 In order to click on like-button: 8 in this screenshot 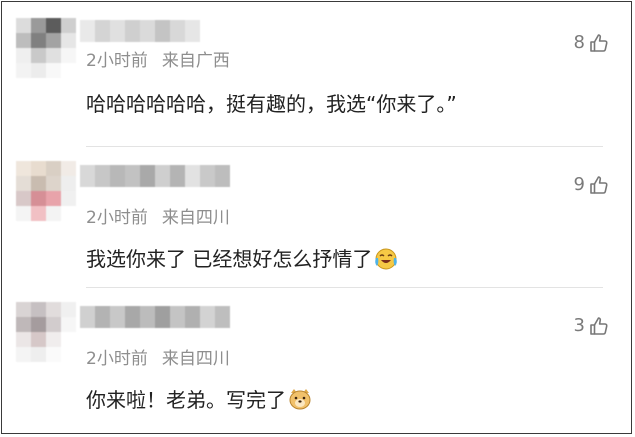, I will do `click(591, 42)`.